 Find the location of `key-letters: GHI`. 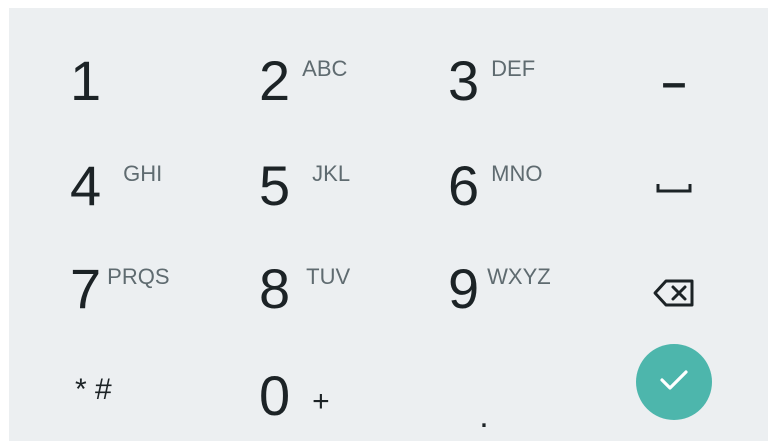

key-letters: GHI is located at coordinates (143, 173).